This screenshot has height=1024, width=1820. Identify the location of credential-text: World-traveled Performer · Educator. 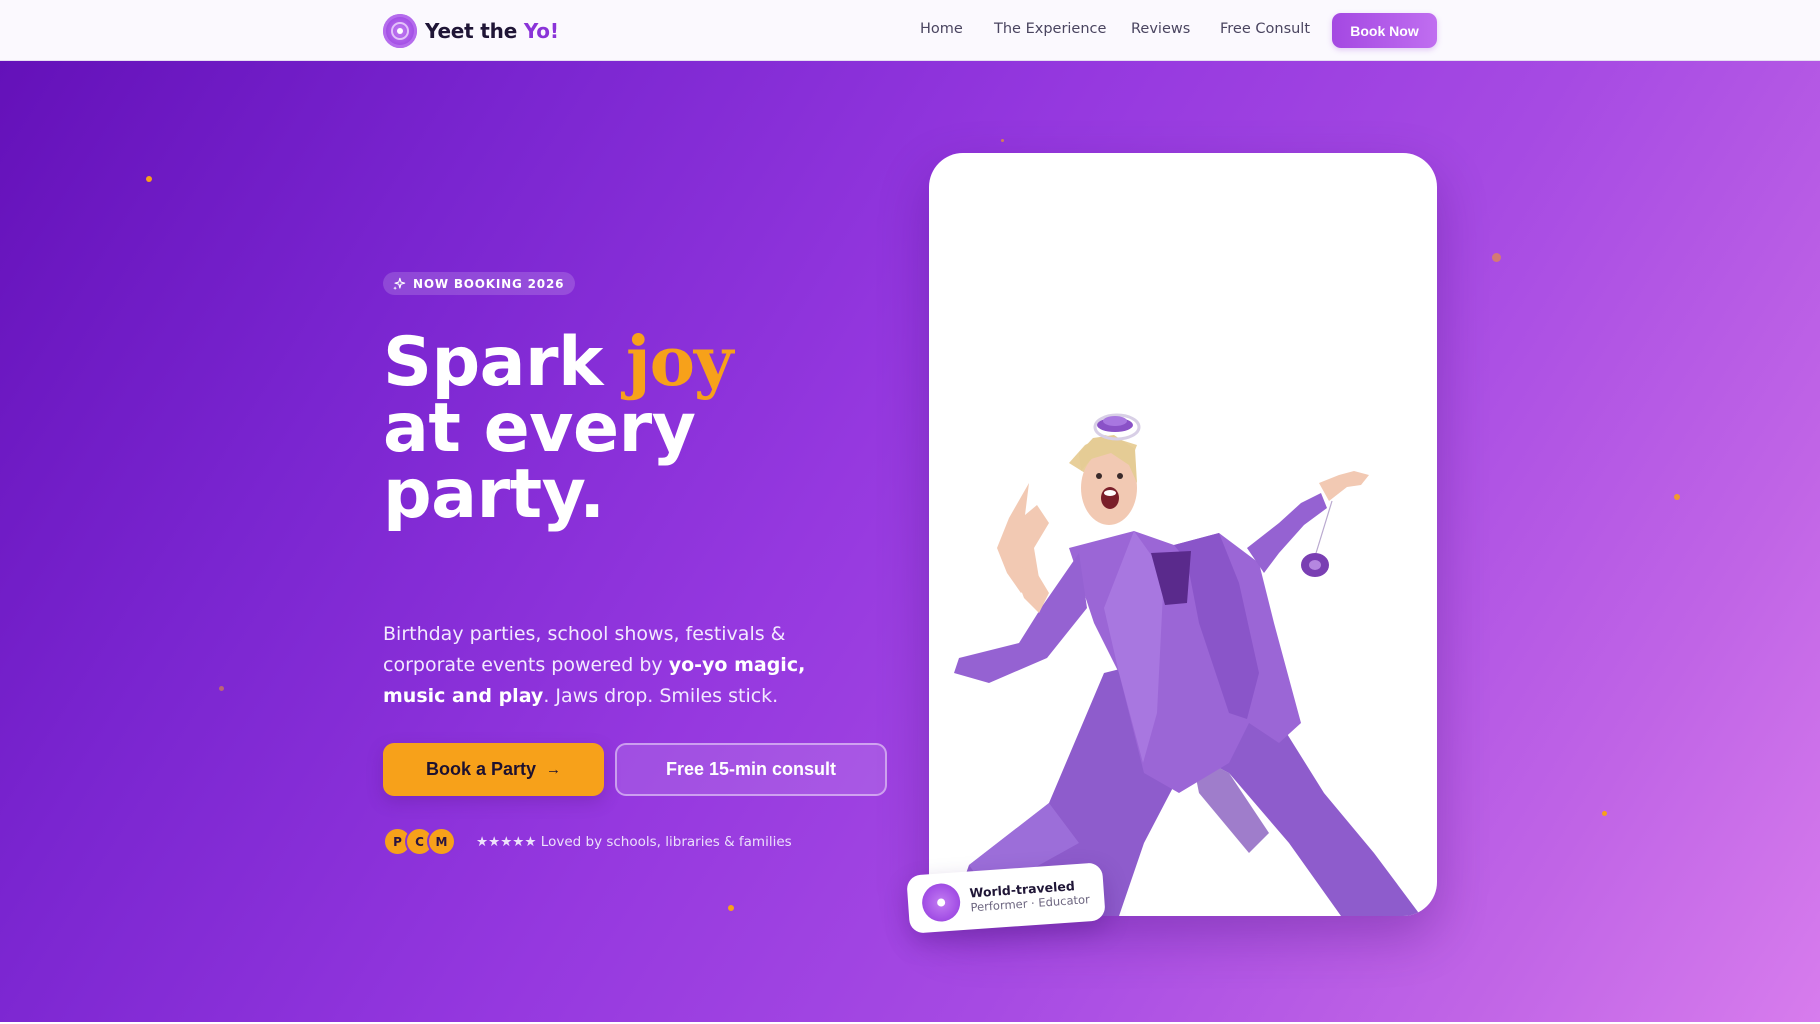
(1029, 896).